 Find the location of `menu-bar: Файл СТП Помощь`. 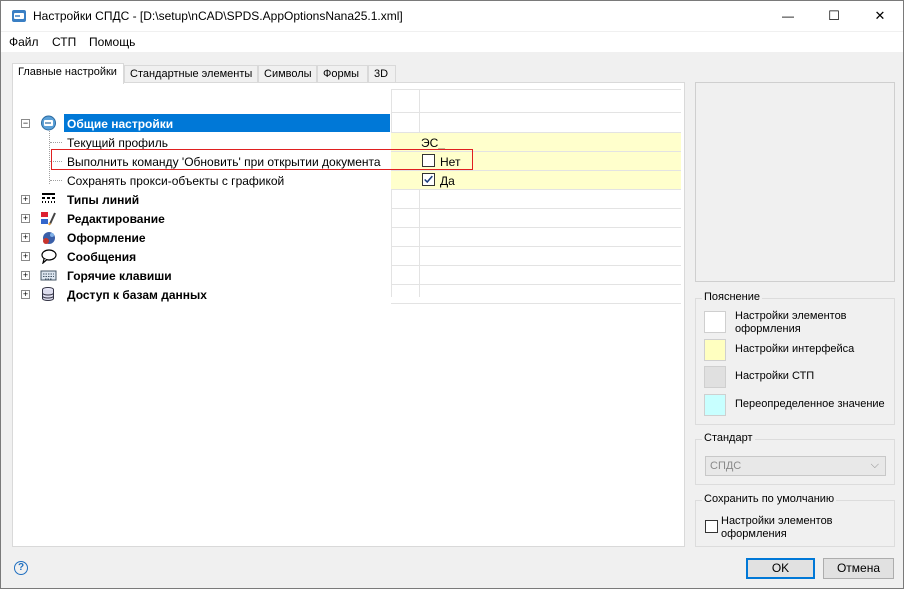

menu-bar: Файл СТП Помощь is located at coordinates (452, 42).